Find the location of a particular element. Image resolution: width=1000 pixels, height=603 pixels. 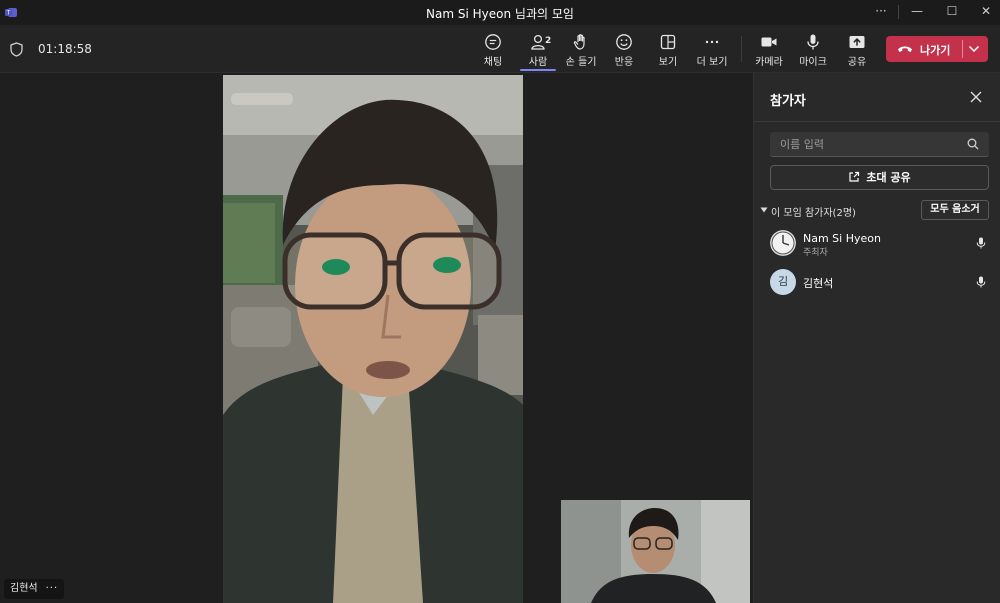

speaker-name-tag: 김현석 ··· is located at coordinates (34, 589).